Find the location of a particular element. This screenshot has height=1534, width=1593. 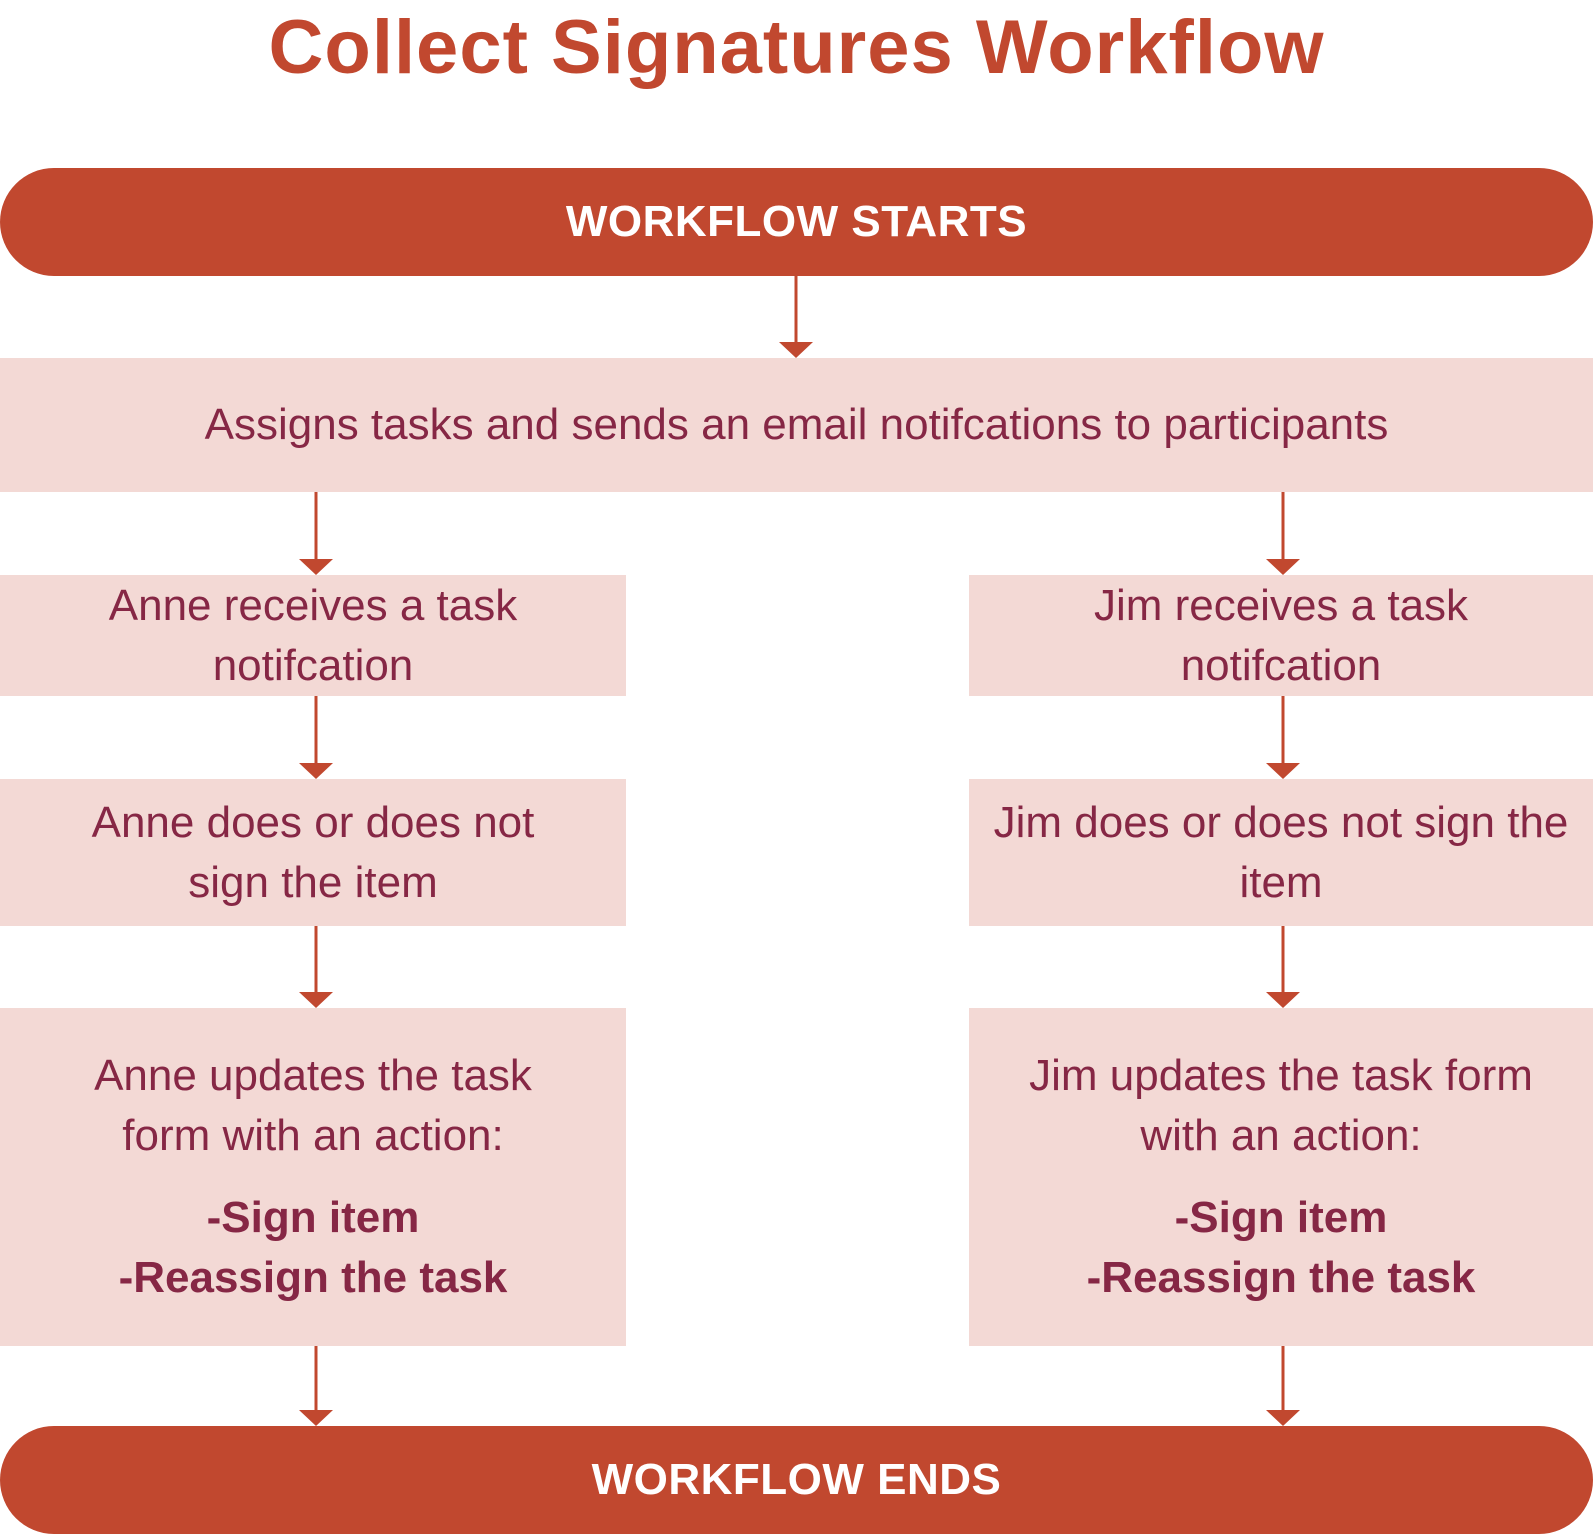

workflow-end-terminal: WORKFLOW ENDS is located at coordinates (796, 1480).